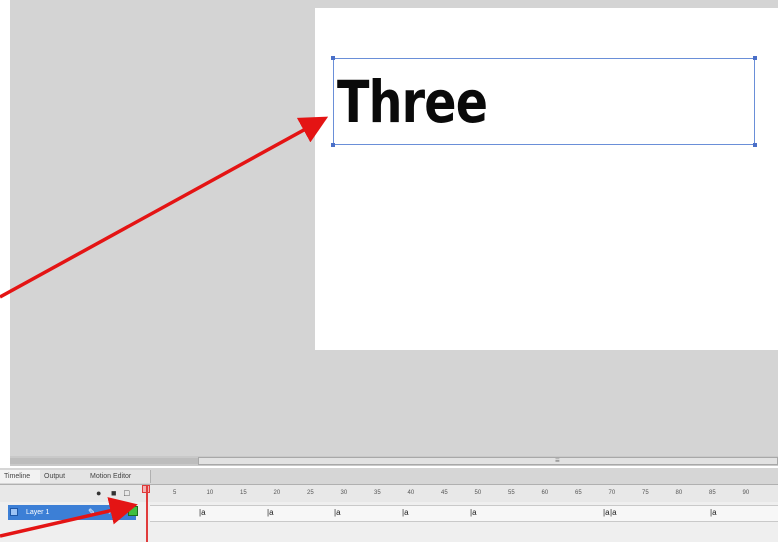  Describe the element at coordinates (210, 493) in the screenshot. I see `frame-number: 10` at that location.